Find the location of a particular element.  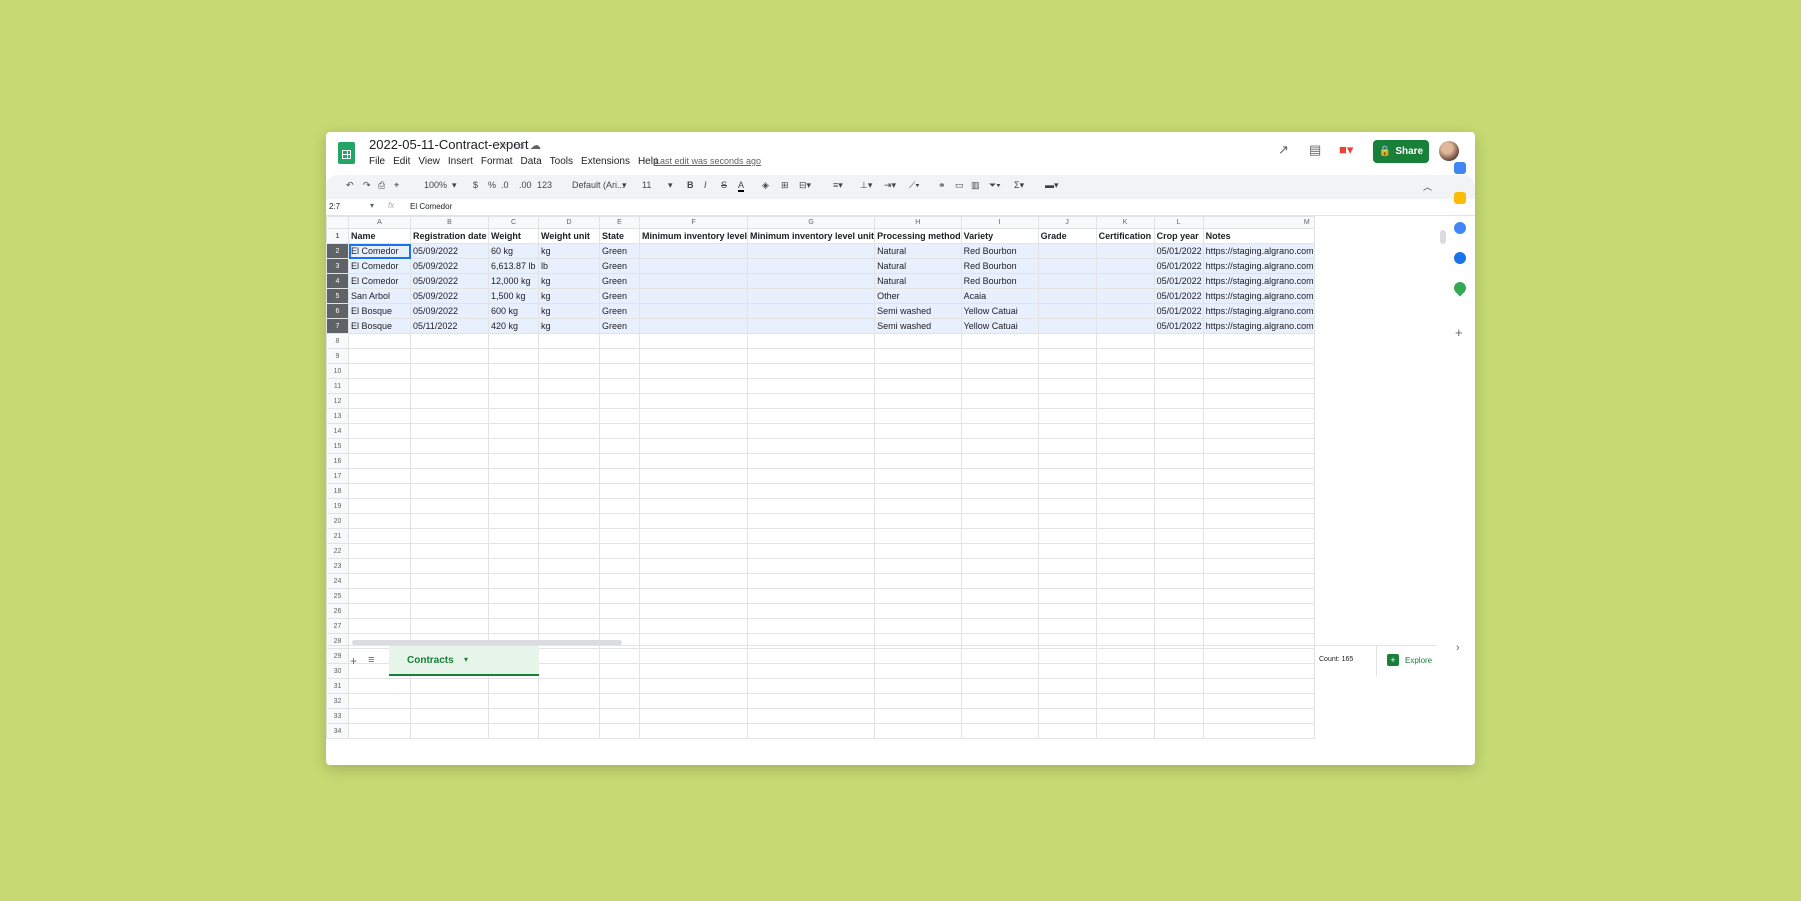

insert-link-icon: ⚭ is located at coordinates (942, 185).